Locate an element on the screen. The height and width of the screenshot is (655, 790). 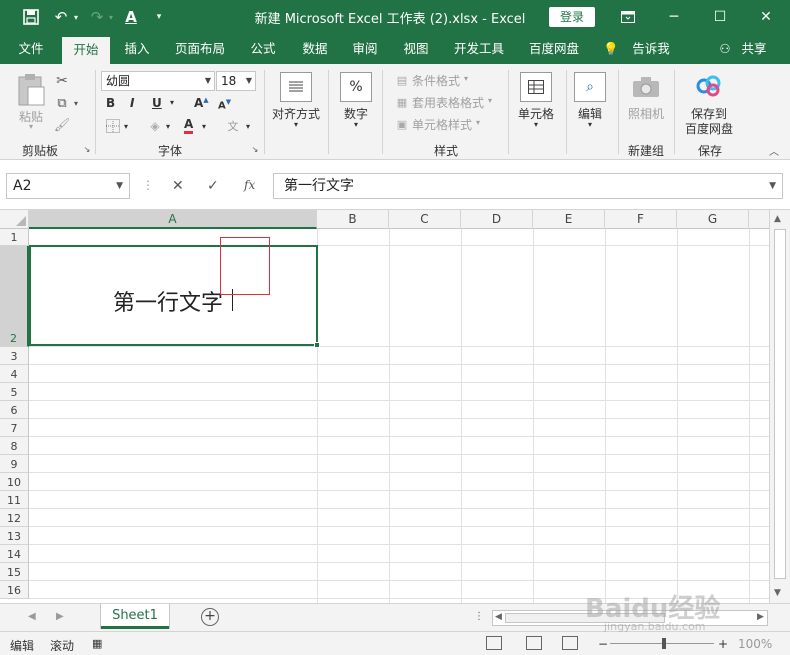
minimize-icon: ─ is located at coordinates (674, 17).